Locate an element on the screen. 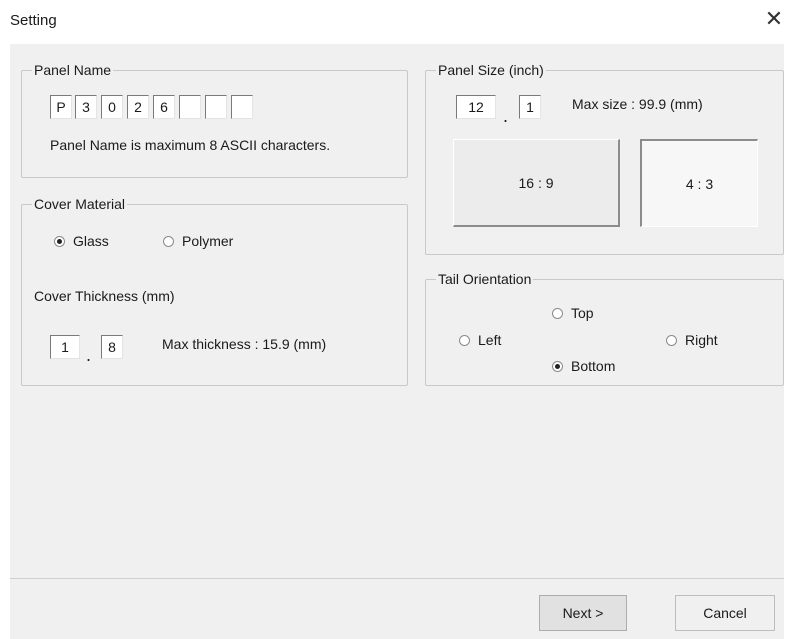  size-max-text: Max size : 99.9 (mm) is located at coordinates (637, 104).